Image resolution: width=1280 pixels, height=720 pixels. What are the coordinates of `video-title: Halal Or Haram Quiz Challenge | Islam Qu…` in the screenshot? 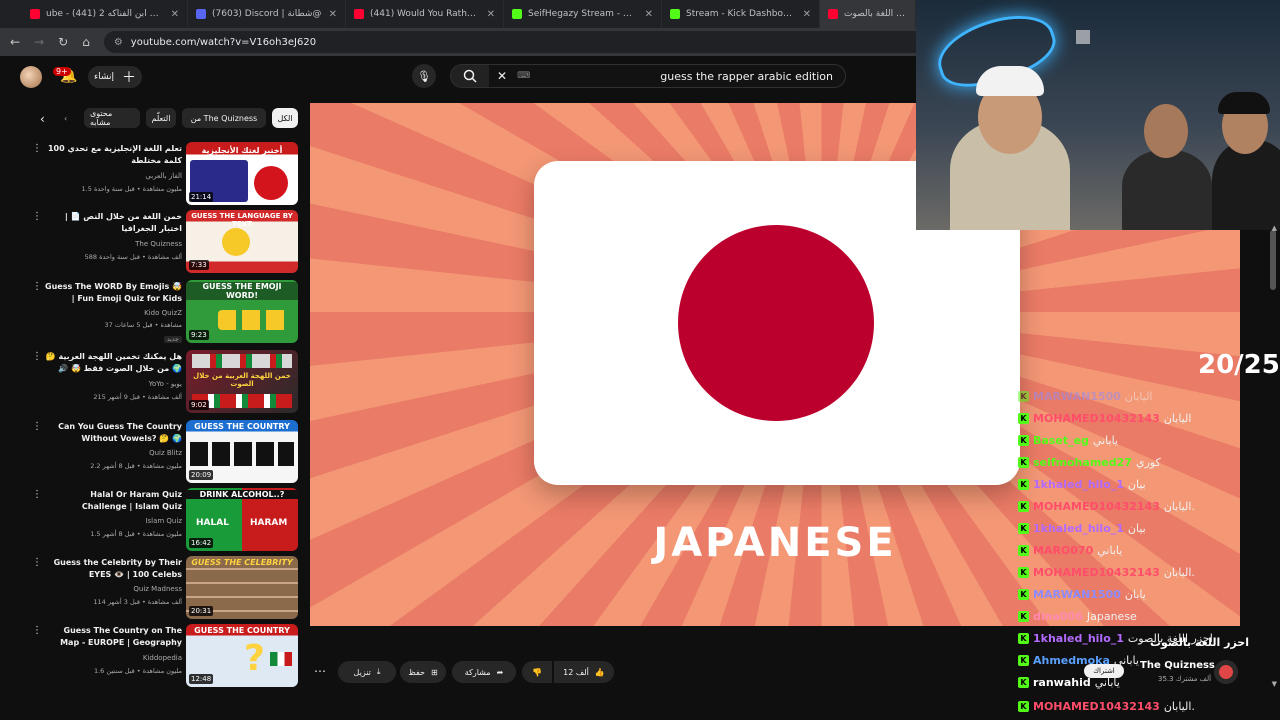 It's located at (113, 501).